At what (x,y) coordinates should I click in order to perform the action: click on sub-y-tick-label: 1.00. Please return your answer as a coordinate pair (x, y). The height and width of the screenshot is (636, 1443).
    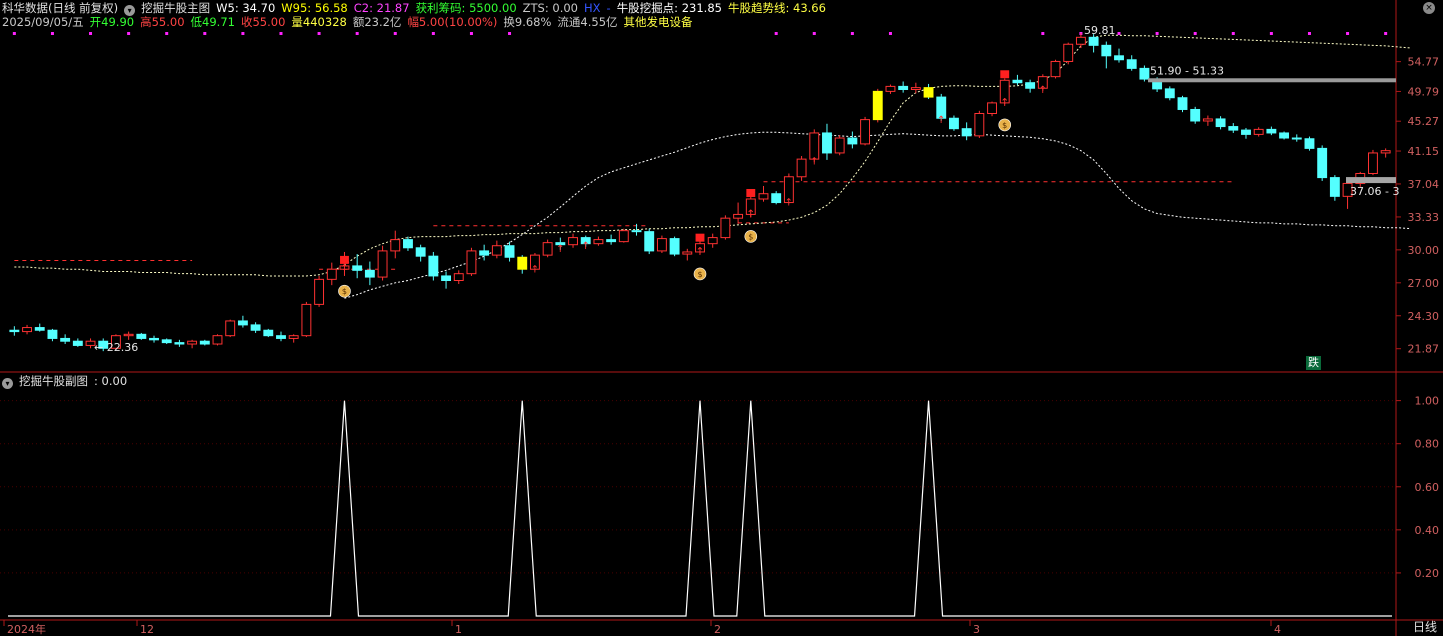
    Looking at the image, I should click on (1427, 401).